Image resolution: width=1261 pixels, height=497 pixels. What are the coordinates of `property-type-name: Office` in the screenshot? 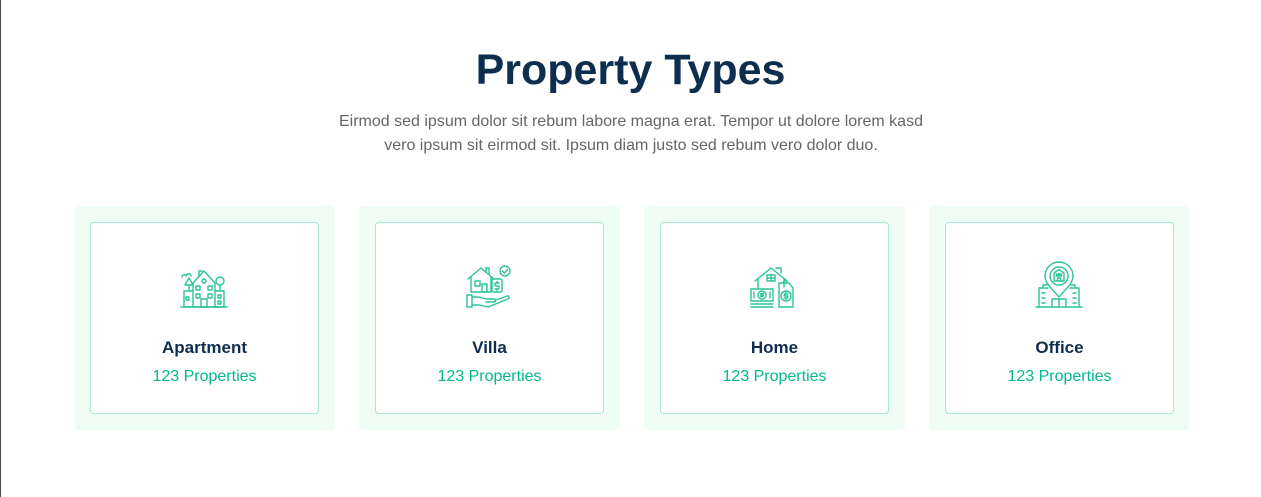 It's located at (1059, 347).